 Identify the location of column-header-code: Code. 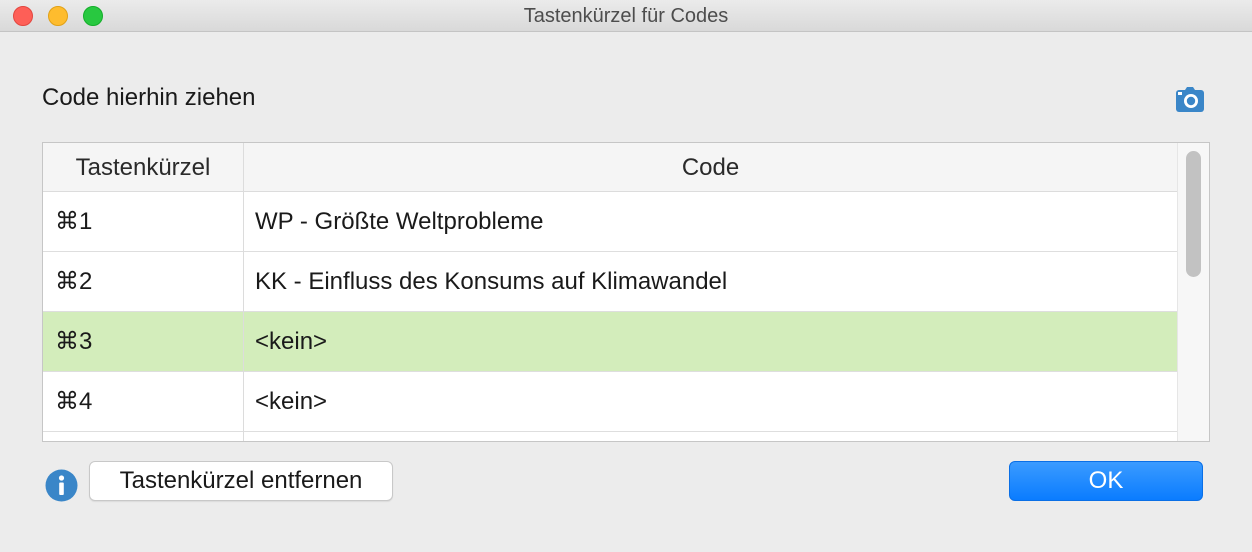
(710, 167).